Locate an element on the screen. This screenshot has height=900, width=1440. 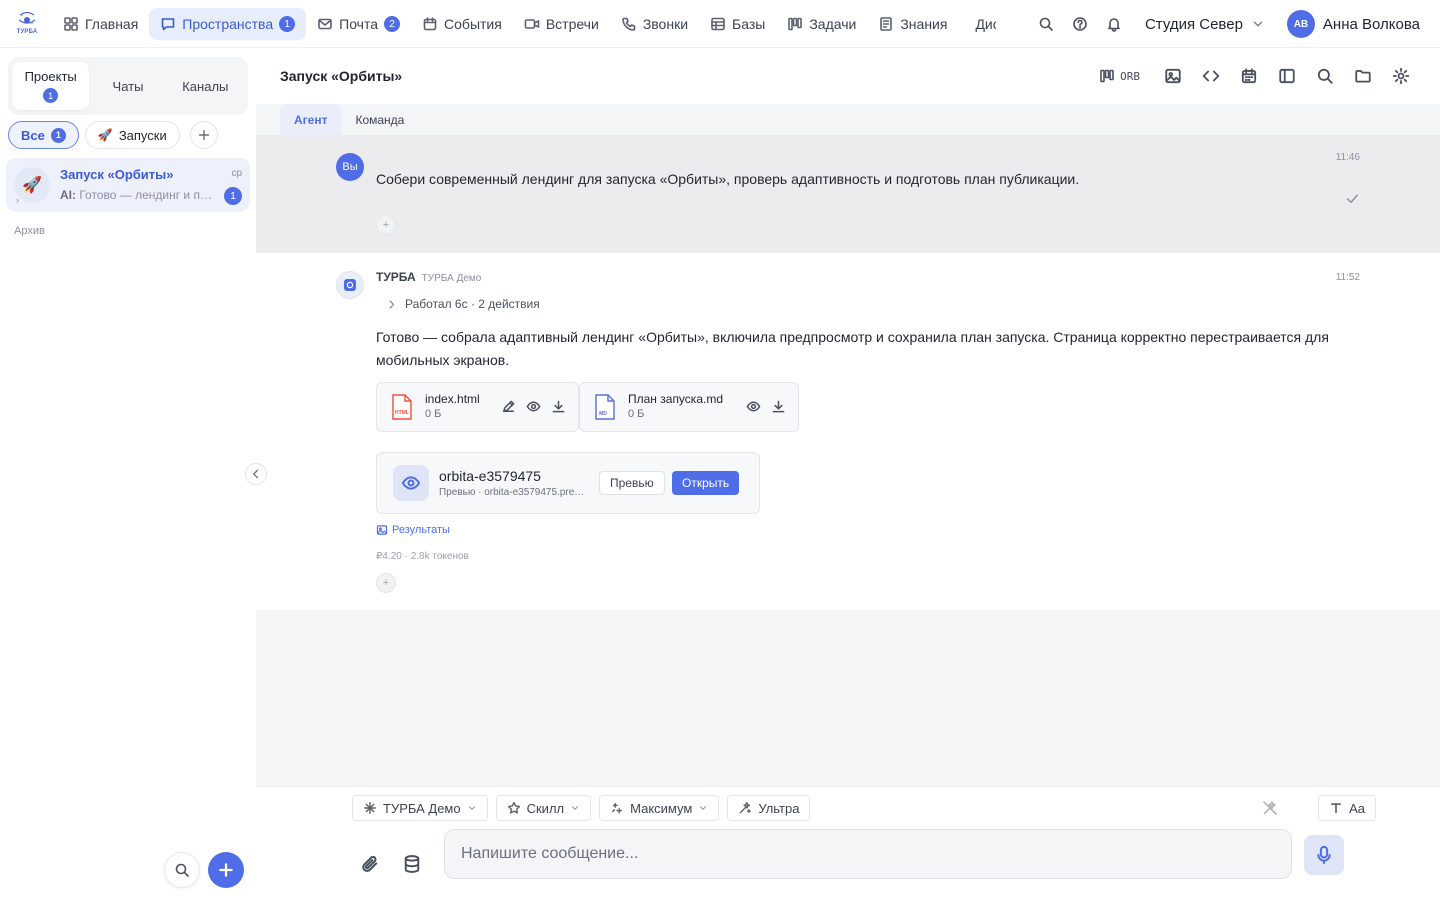
preview-button: Превью is located at coordinates (632, 483).